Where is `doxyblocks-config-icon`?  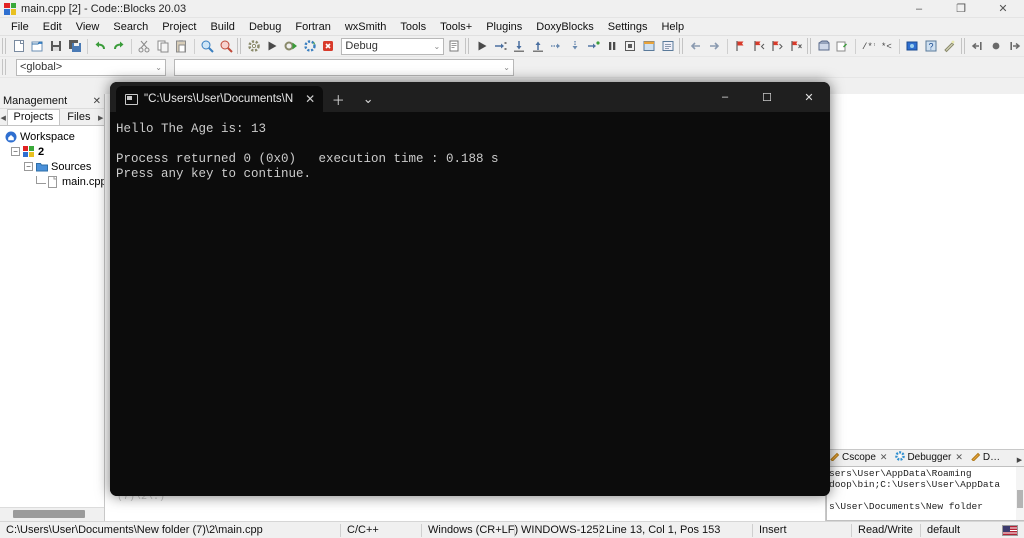 doxyblocks-config-icon is located at coordinates (912, 46).